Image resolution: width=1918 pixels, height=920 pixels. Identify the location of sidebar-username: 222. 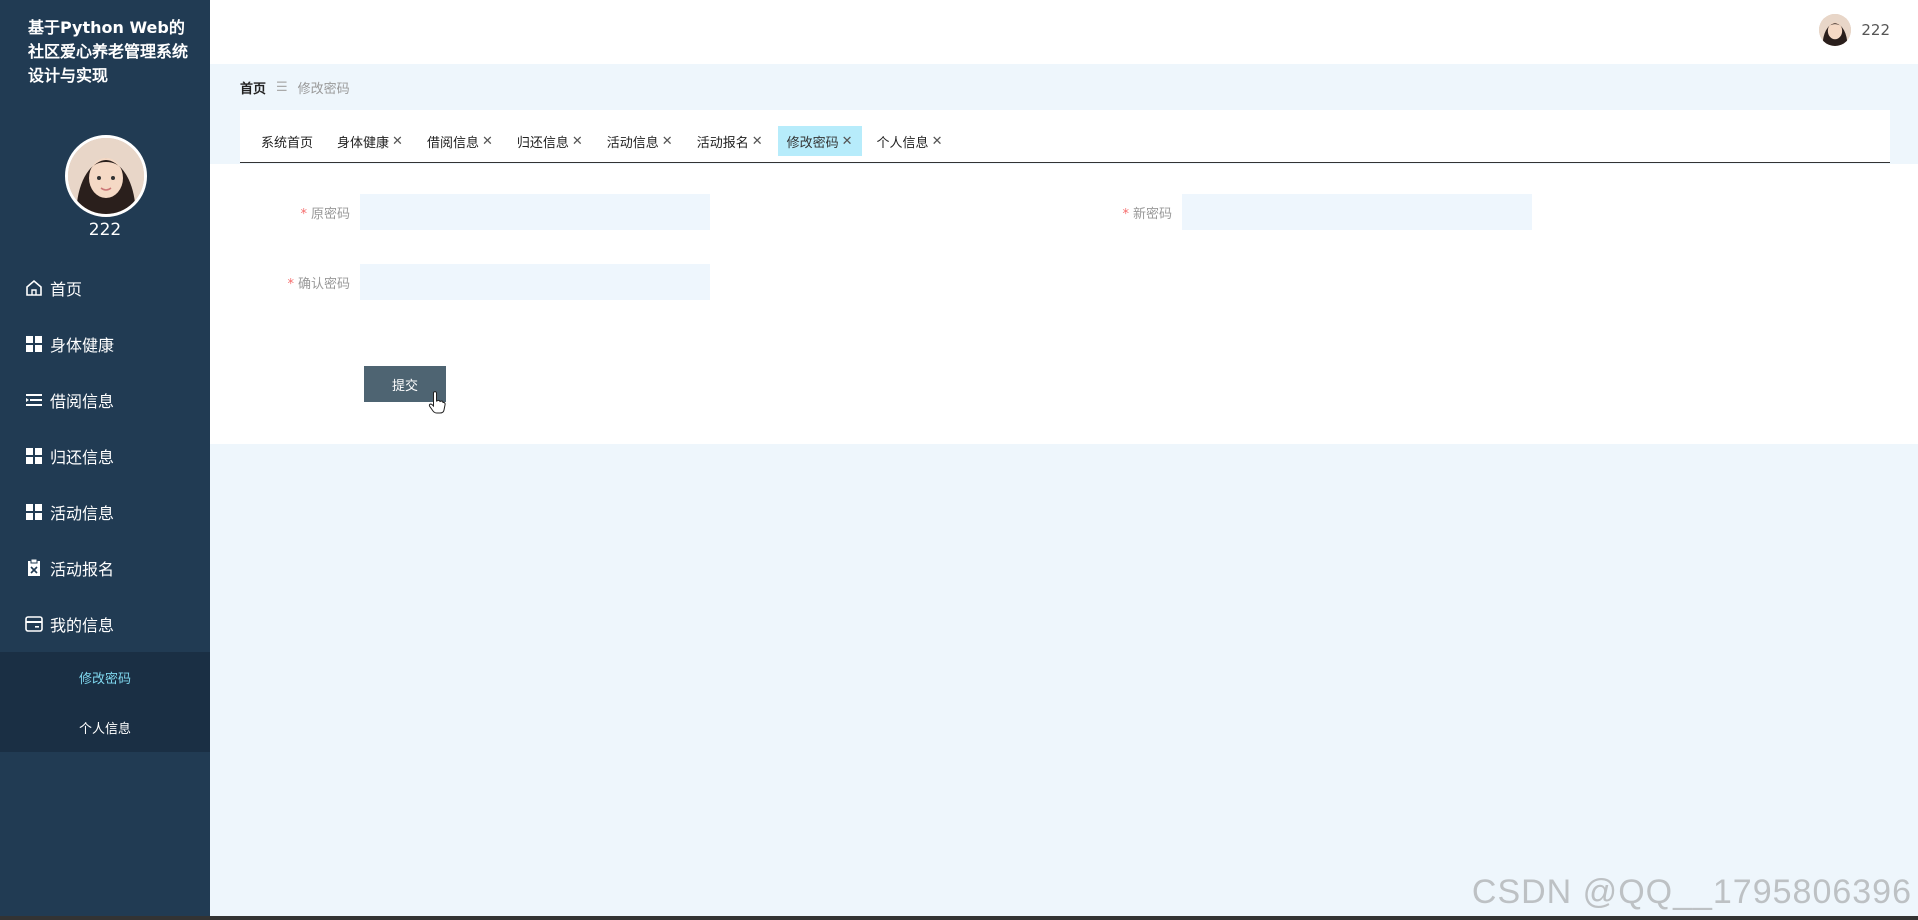
(105, 230).